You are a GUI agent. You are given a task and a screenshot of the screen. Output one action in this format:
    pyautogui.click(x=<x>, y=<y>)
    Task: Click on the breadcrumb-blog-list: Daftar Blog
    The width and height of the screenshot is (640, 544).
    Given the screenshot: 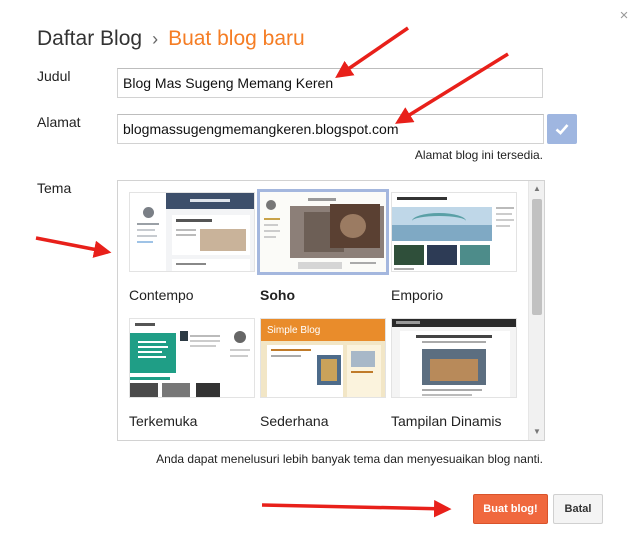 What is the action you would take?
    pyautogui.click(x=89, y=38)
    